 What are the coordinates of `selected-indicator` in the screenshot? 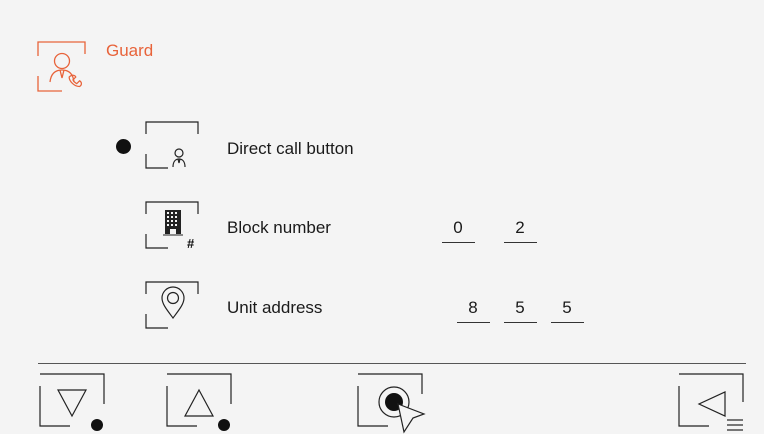 It's located at (123, 146).